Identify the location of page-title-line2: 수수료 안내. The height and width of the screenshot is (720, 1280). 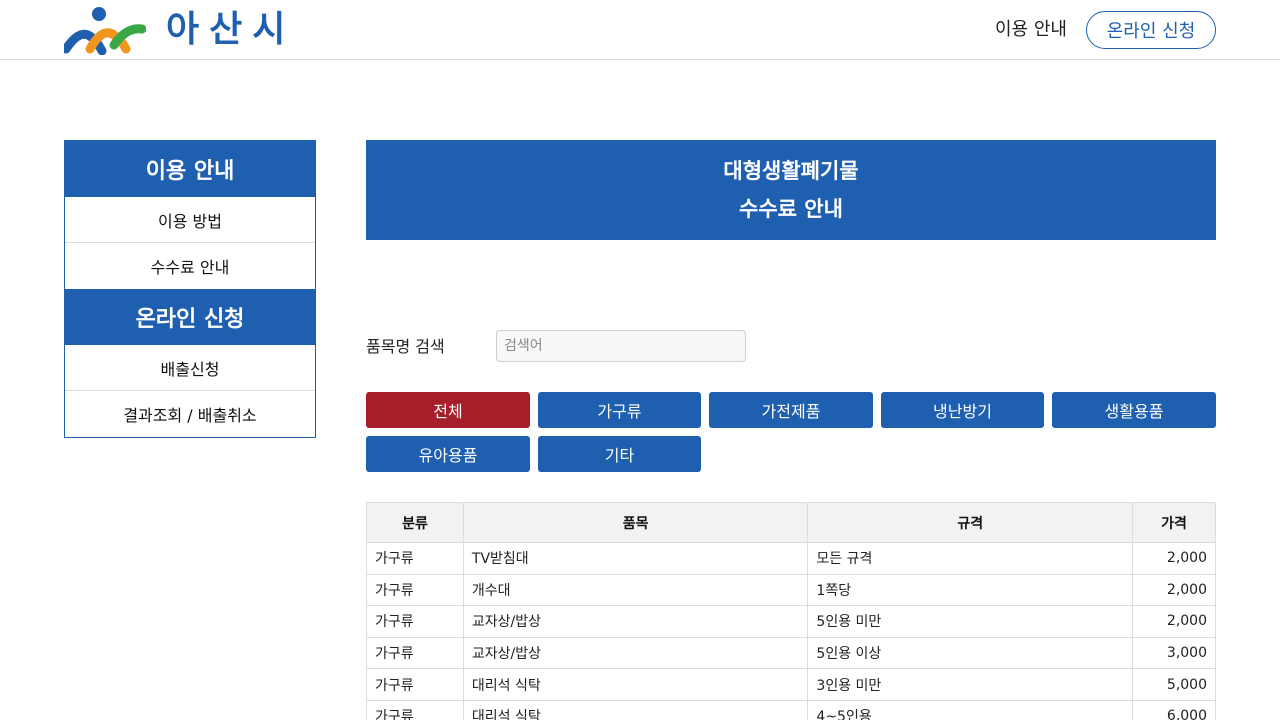
(791, 209).